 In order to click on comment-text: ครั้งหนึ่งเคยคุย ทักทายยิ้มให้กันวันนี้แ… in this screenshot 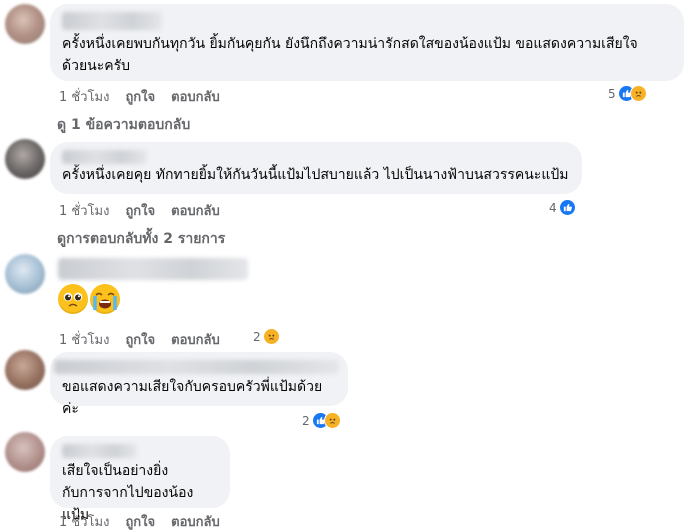, I will do `click(315, 175)`.